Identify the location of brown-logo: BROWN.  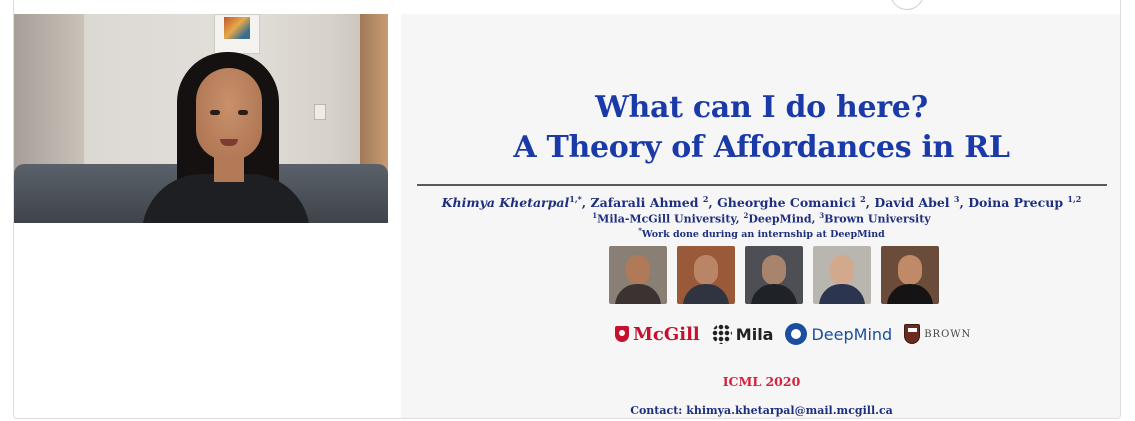
(937, 334).